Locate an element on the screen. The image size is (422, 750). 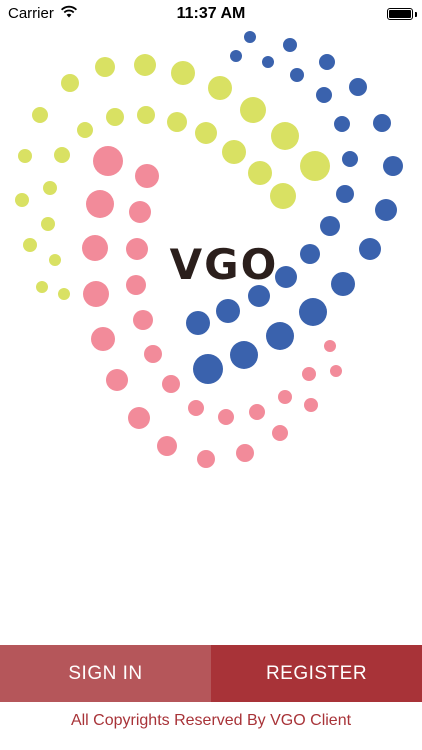
register-label: REGISTER is located at coordinates (316, 673).